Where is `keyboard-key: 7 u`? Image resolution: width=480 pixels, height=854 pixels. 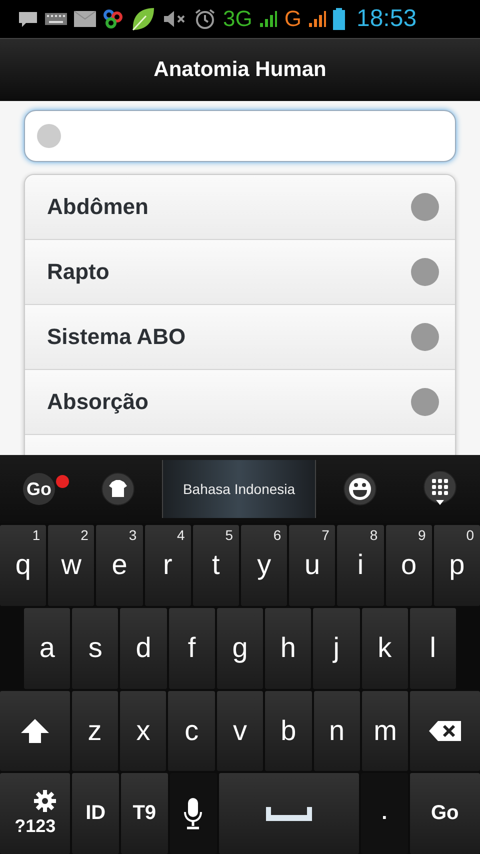 keyboard-key: 7 u is located at coordinates (312, 565).